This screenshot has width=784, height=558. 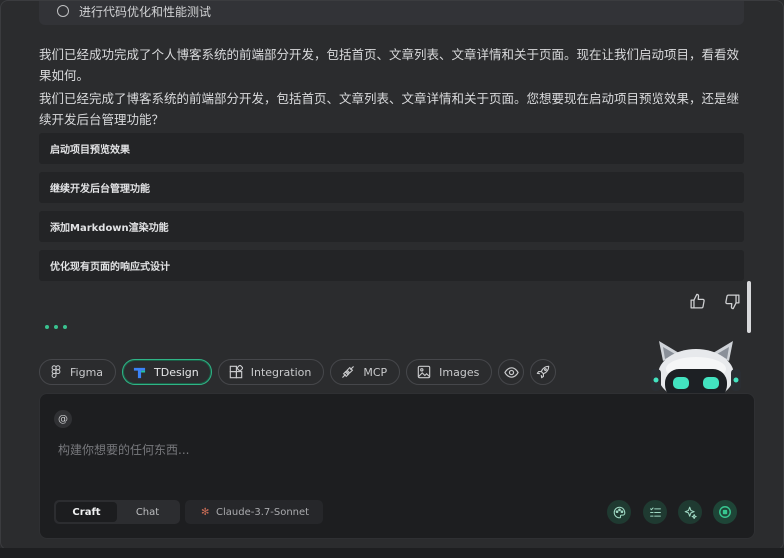 I want to click on mcp-icon, so click(x=348, y=372).